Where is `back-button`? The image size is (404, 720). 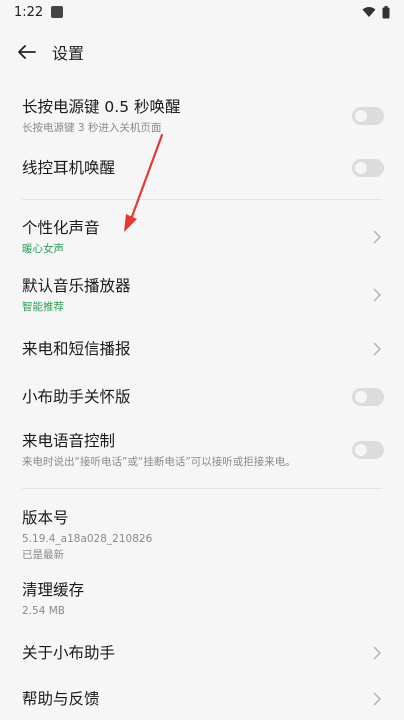 back-button is located at coordinates (29, 52).